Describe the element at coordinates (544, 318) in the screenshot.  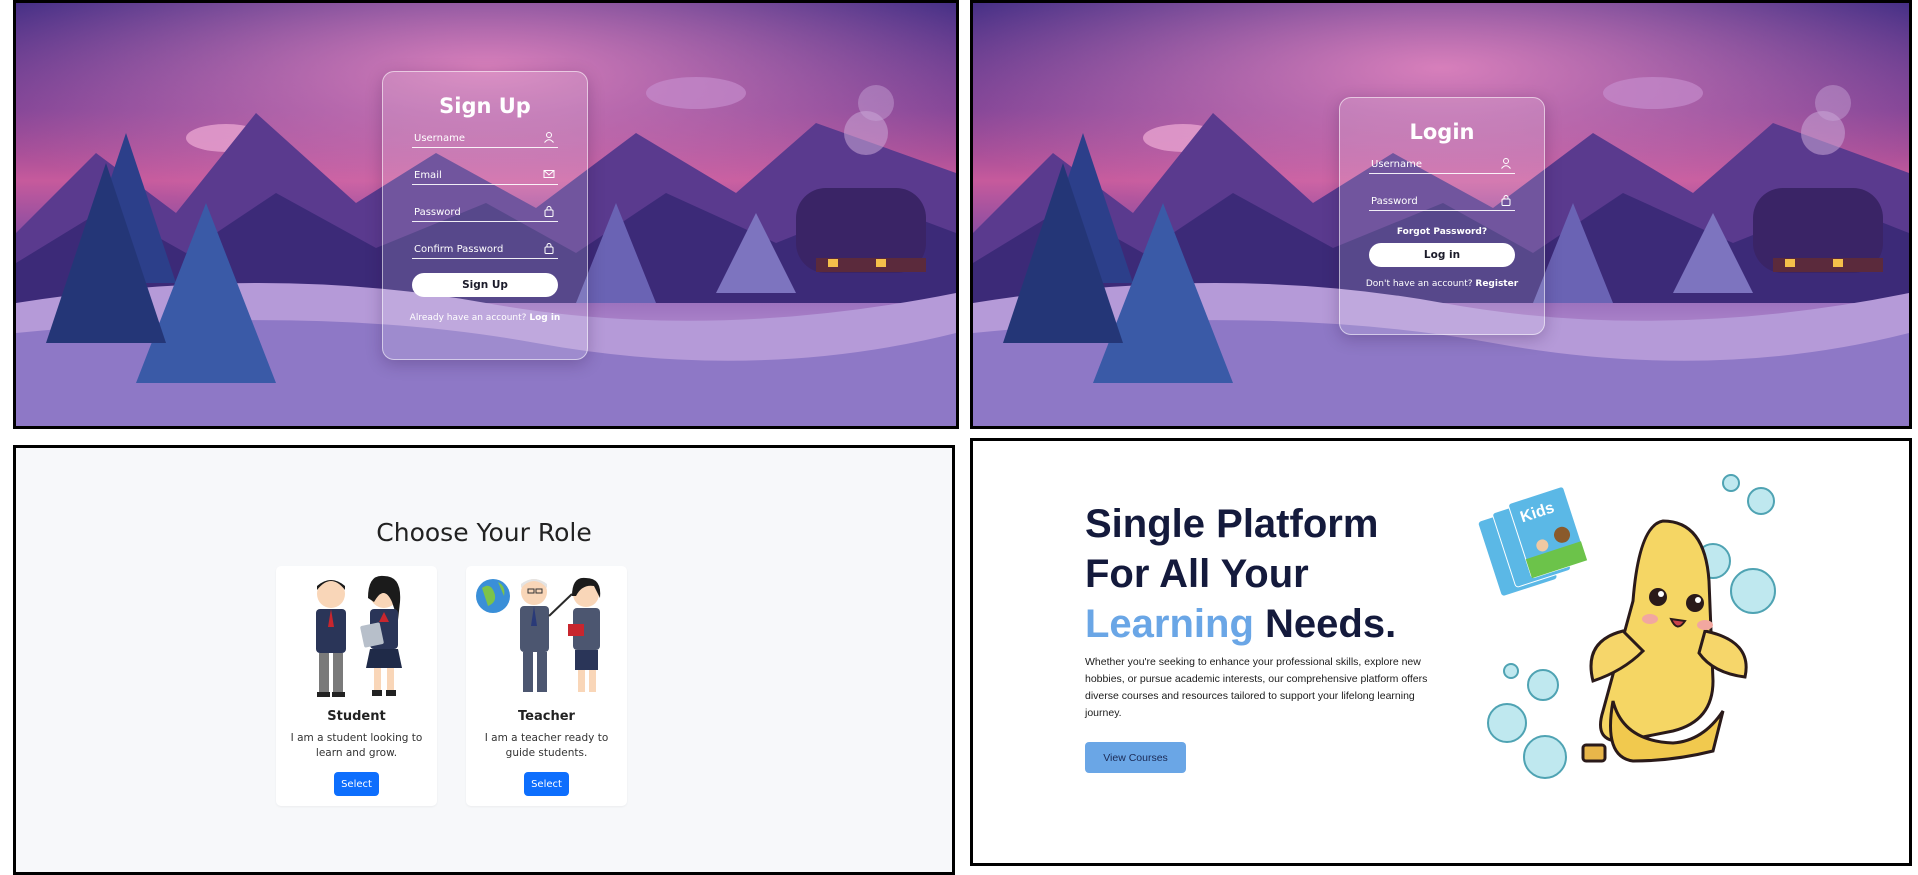
I see `login-link: Log in` at that location.